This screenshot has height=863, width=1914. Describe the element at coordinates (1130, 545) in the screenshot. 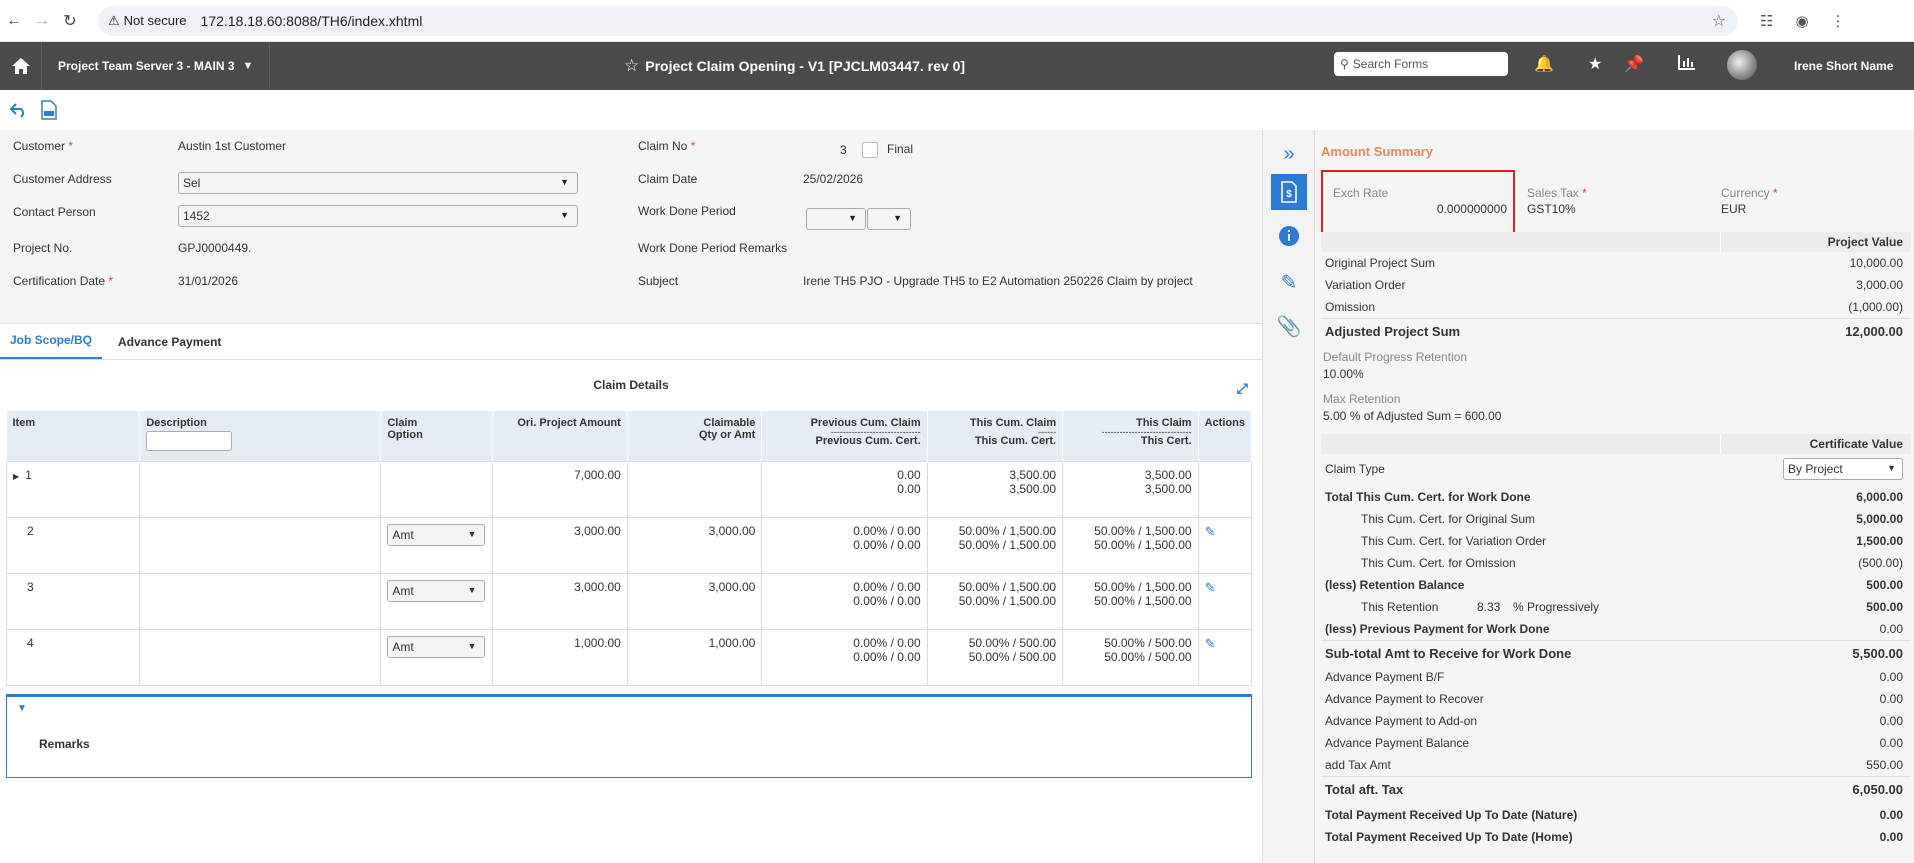

I see `this-claim-cell: 50.00% / 1,500.00 50.00% / 1,500.00` at that location.